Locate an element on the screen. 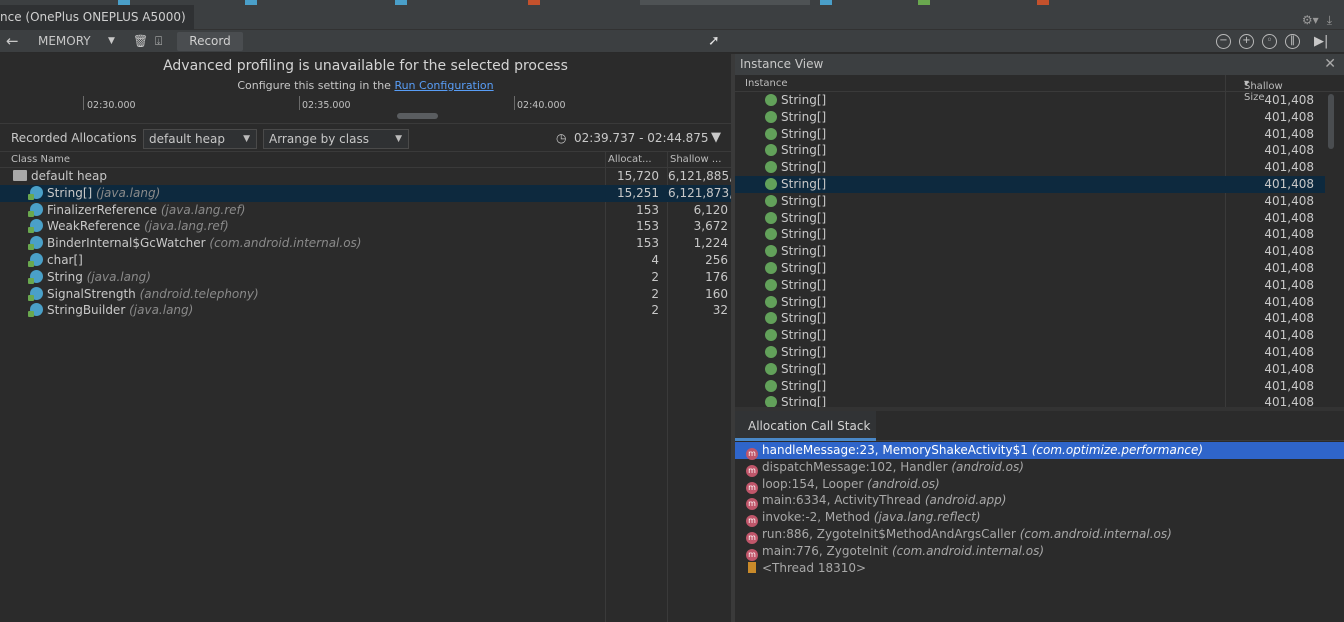 The height and width of the screenshot is (622, 1344). tab-allocation-call-stack: Allocation Call Stack is located at coordinates (805, 426).